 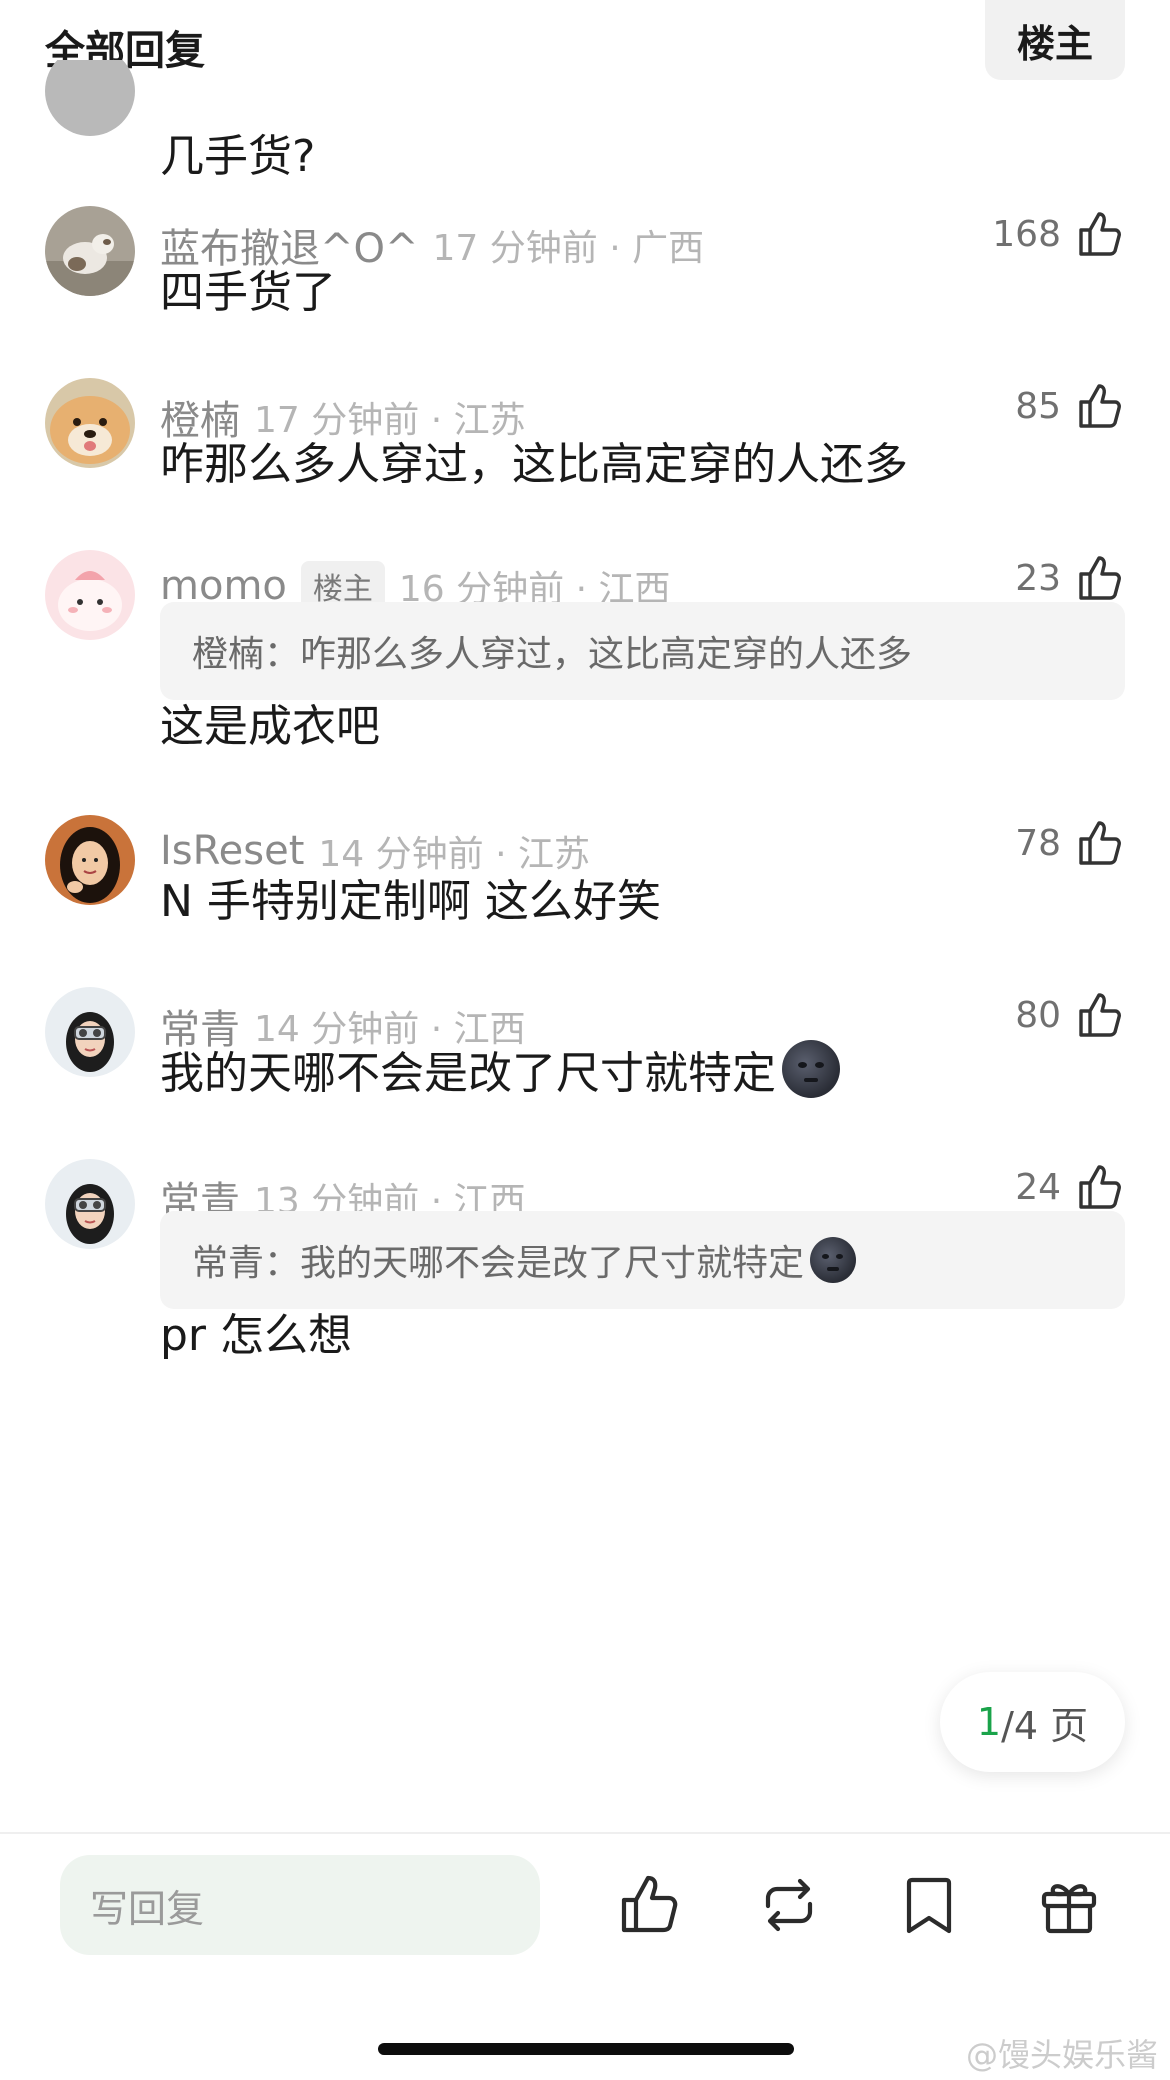 What do you see at coordinates (1070, 1015) in the screenshot?
I see `like-button: 80` at bounding box center [1070, 1015].